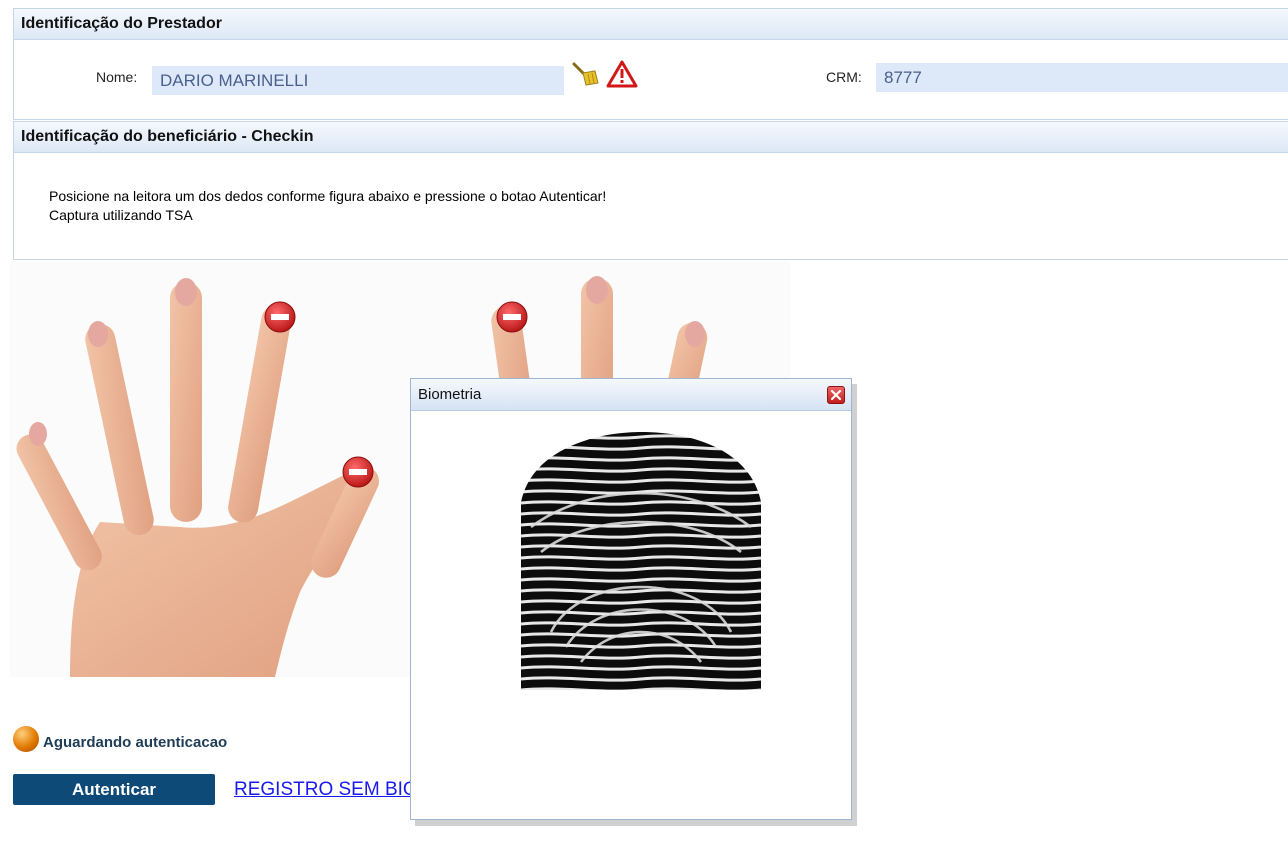 The height and width of the screenshot is (855, 1288). I want to click on nome-label: Nome:, so click(117, 77).